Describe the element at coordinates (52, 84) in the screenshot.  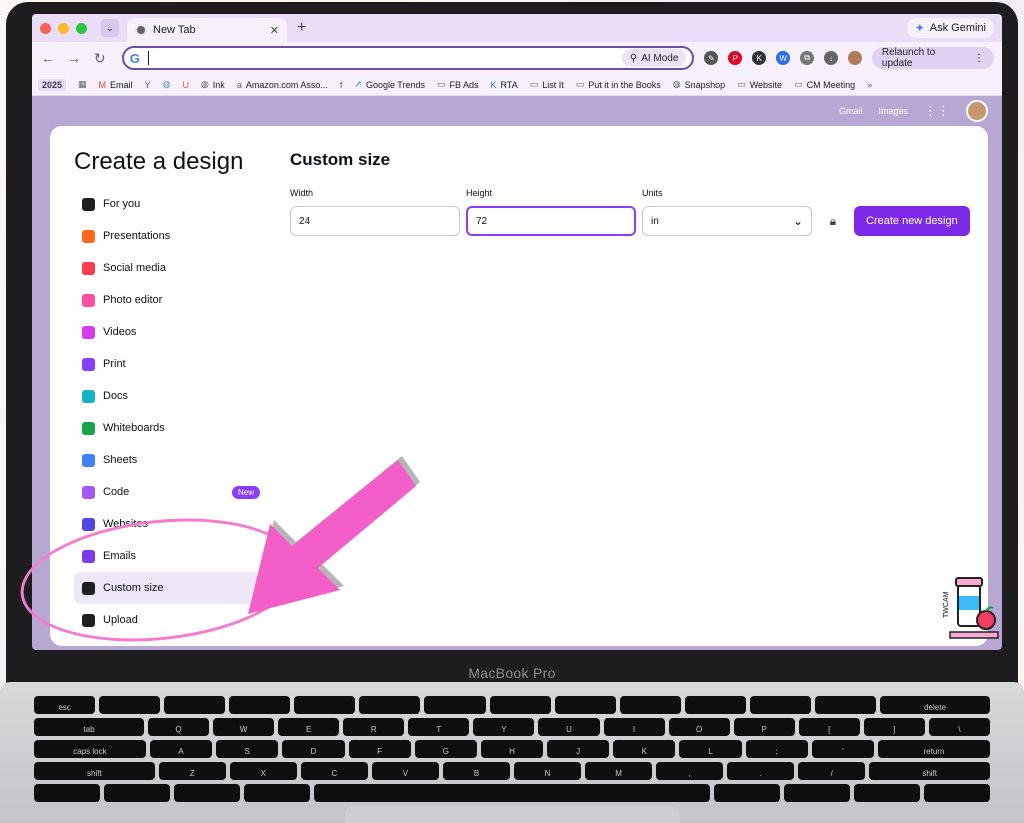
I see `bookmark-2025: 2025` at that location.